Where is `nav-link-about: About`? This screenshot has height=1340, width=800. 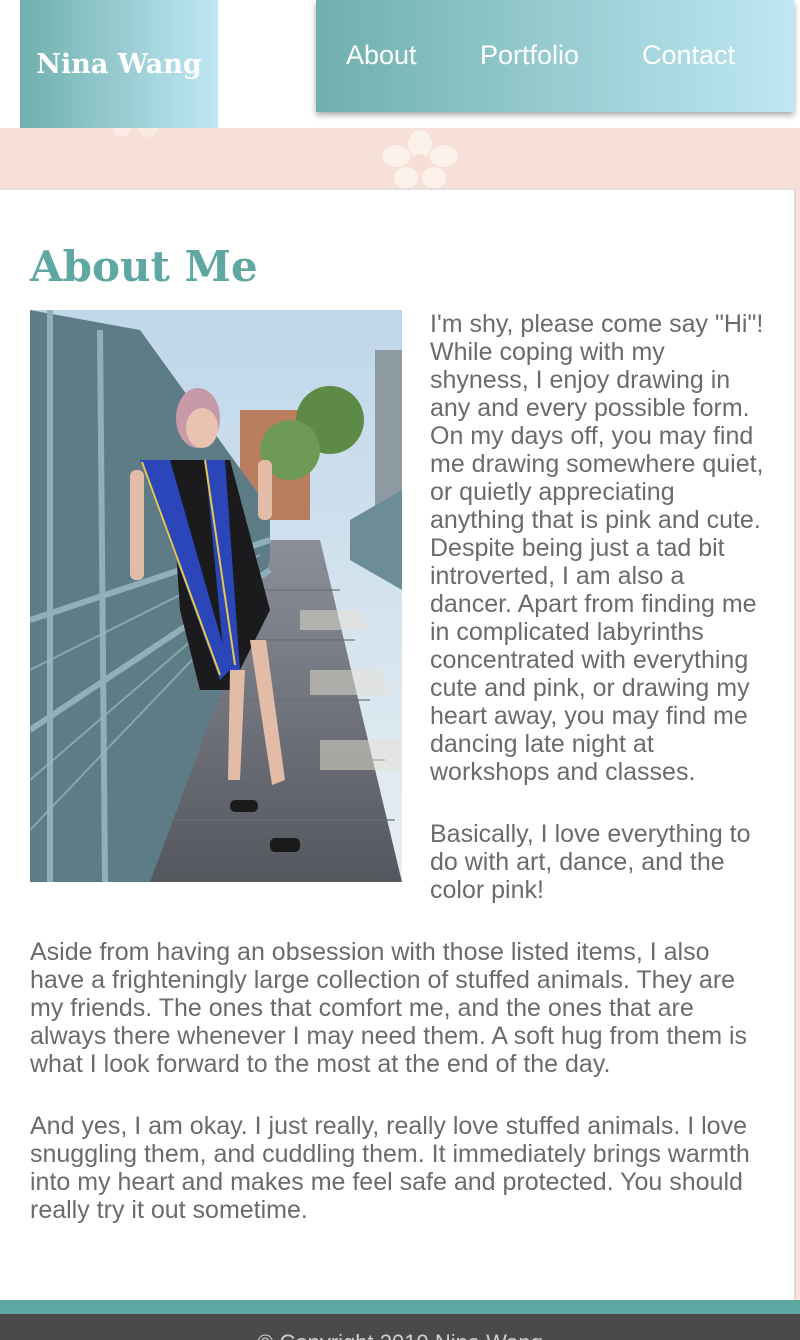 nav-link-about: About is located at coordinates (381, 55).